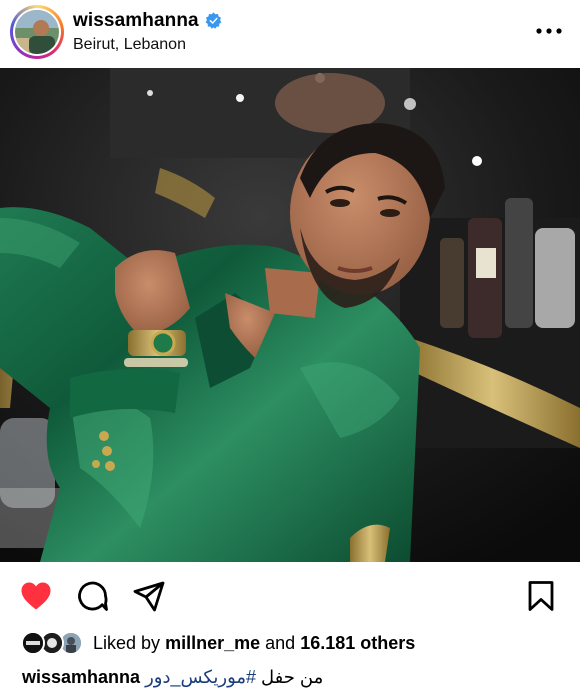 This screenshot has height=691, width=580. I want to click on bookmark-icon, so click(541, 596).